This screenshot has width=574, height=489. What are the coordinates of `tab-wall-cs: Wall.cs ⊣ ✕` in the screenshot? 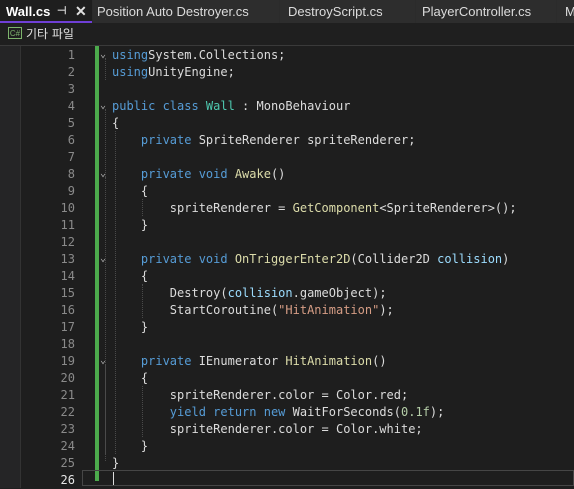 It's located at (46, 11).